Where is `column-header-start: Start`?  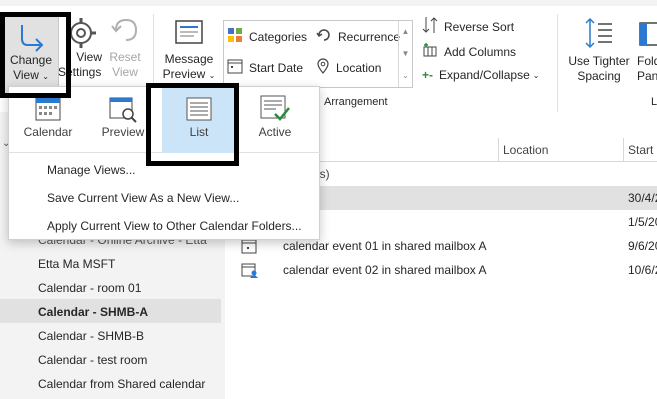
column-header-start: Start is located at coordinates (640, 150).